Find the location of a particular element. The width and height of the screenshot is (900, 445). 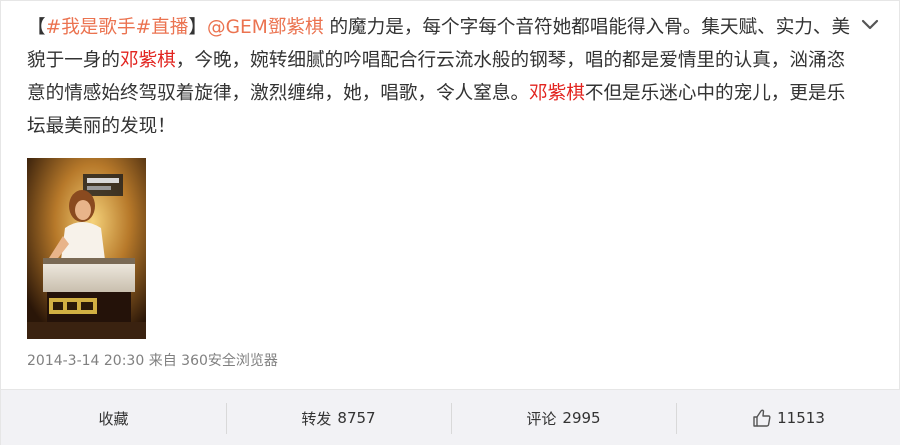

repost-count: 8757 is located at coordinates (356, 418).